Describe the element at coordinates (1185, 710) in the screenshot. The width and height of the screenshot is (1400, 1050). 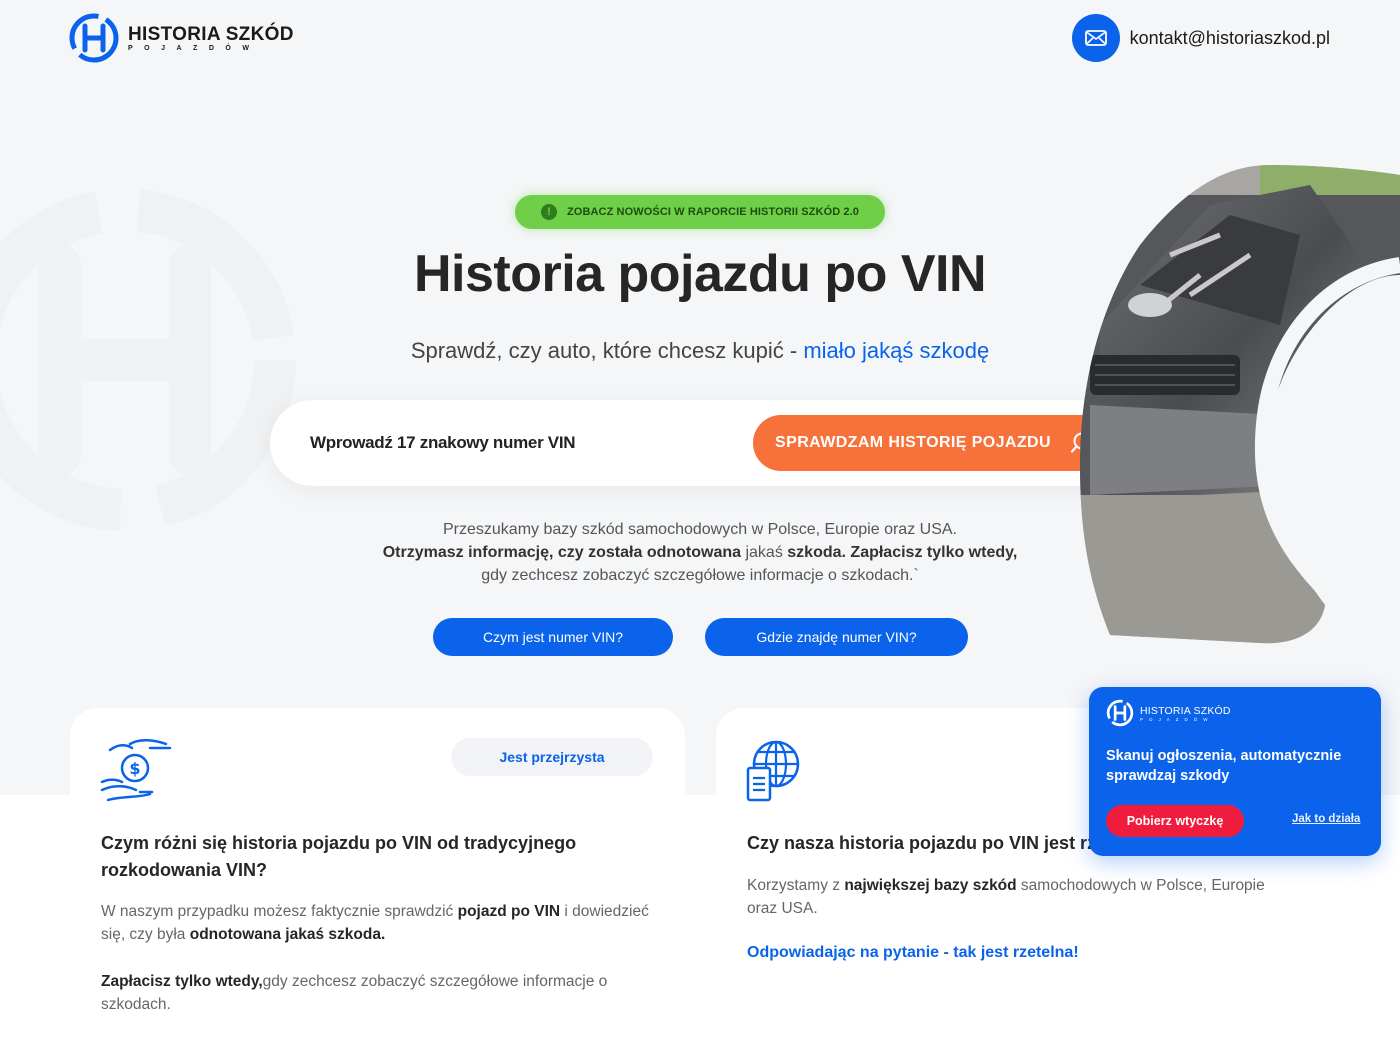
I see `widget-logo-title: HISTORIA SZKÓD` at that location.